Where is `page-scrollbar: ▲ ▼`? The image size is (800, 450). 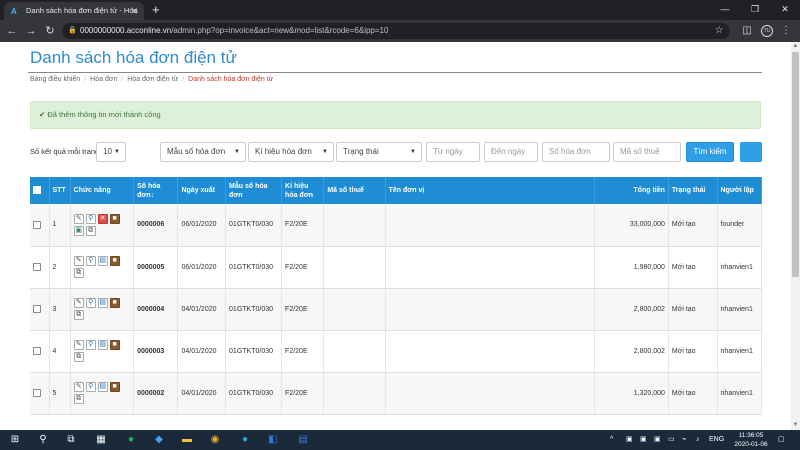
page-scrollbar: ▲ ▼ is located at coordinates (795, 236).